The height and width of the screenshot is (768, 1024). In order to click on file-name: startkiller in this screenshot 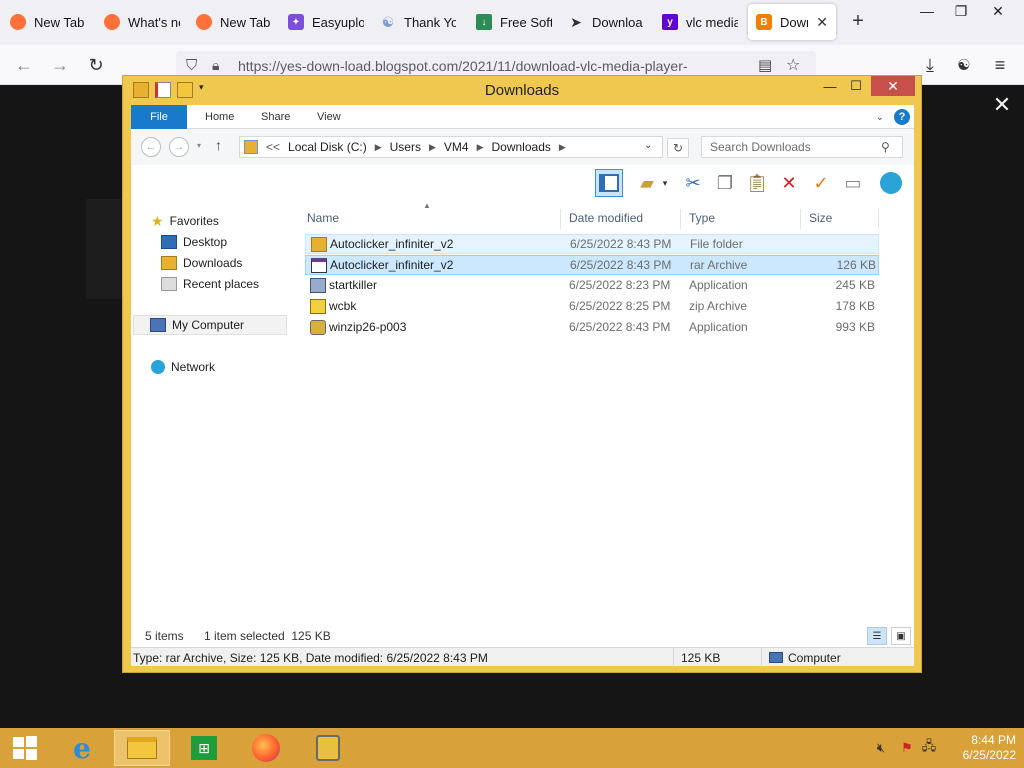, I will do `click(353, 285)`.